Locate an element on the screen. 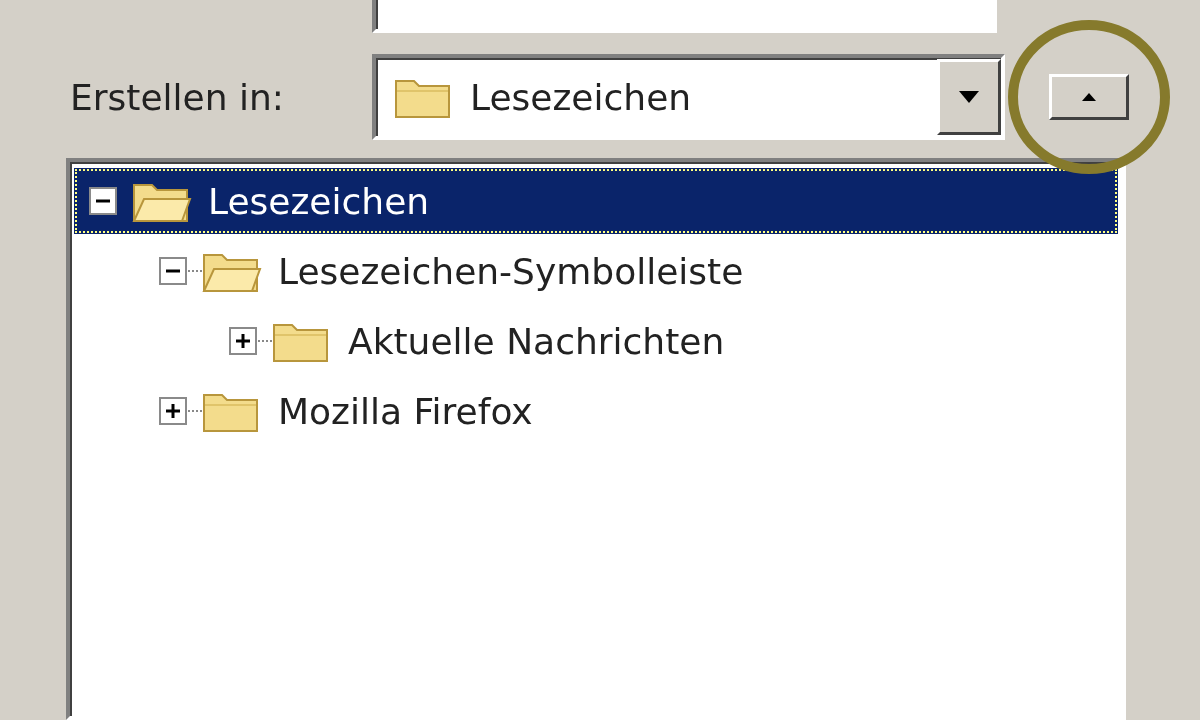  dropdown-button is located at coordinates (969, 97).